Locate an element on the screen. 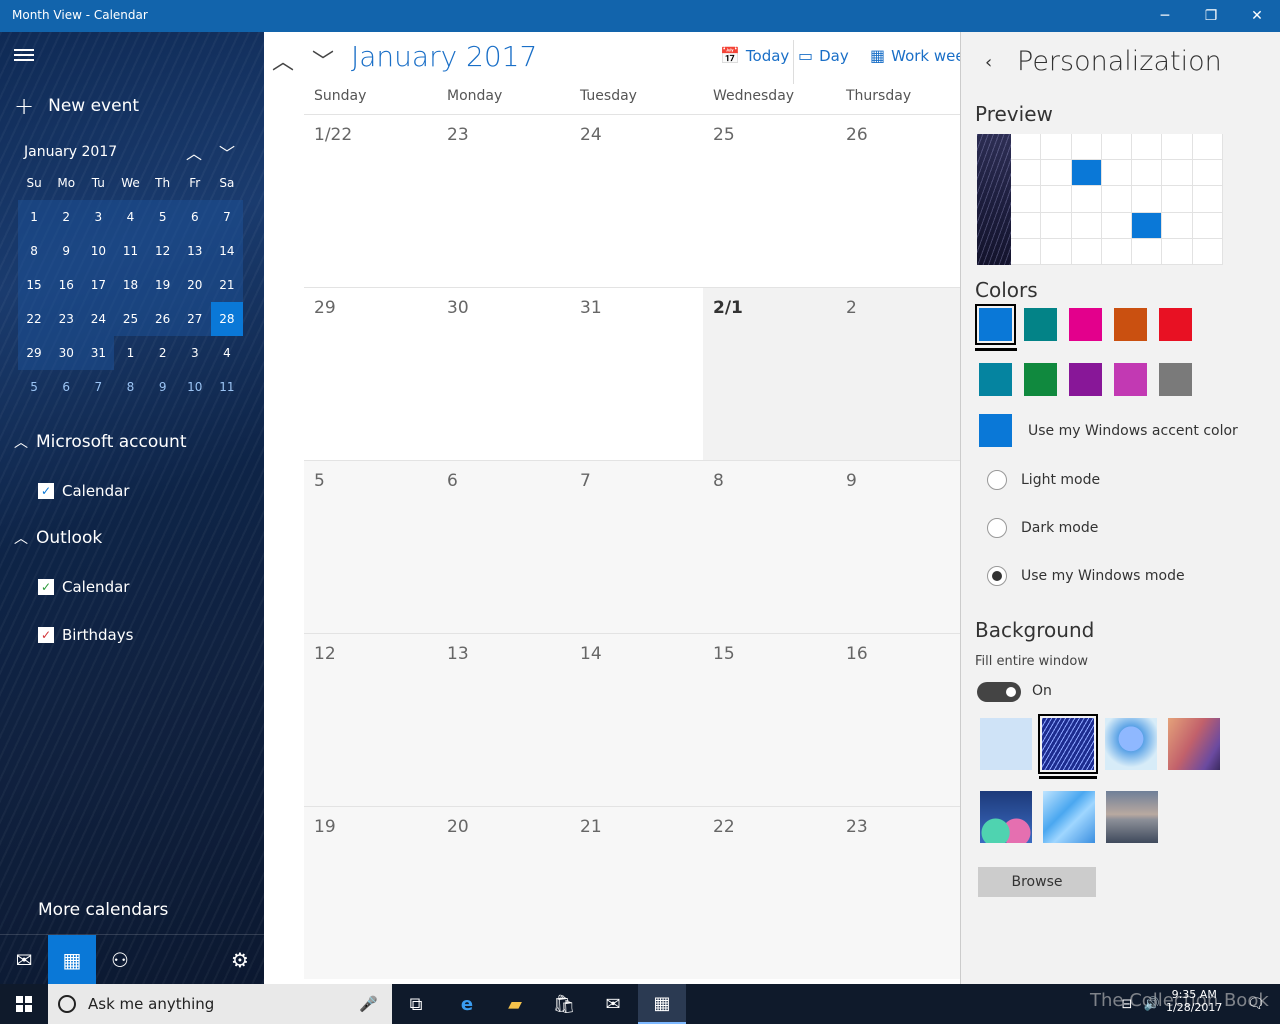  accent-color-swatch is located at coordinates (995, 430).